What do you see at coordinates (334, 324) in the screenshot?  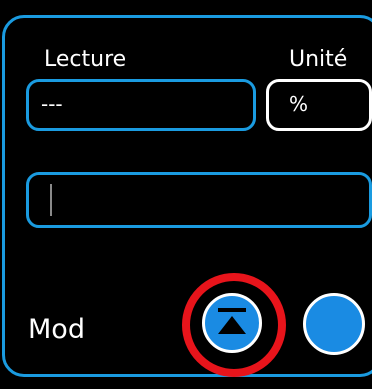 I see `mode-button-circle` at bounding box center [334, 324].